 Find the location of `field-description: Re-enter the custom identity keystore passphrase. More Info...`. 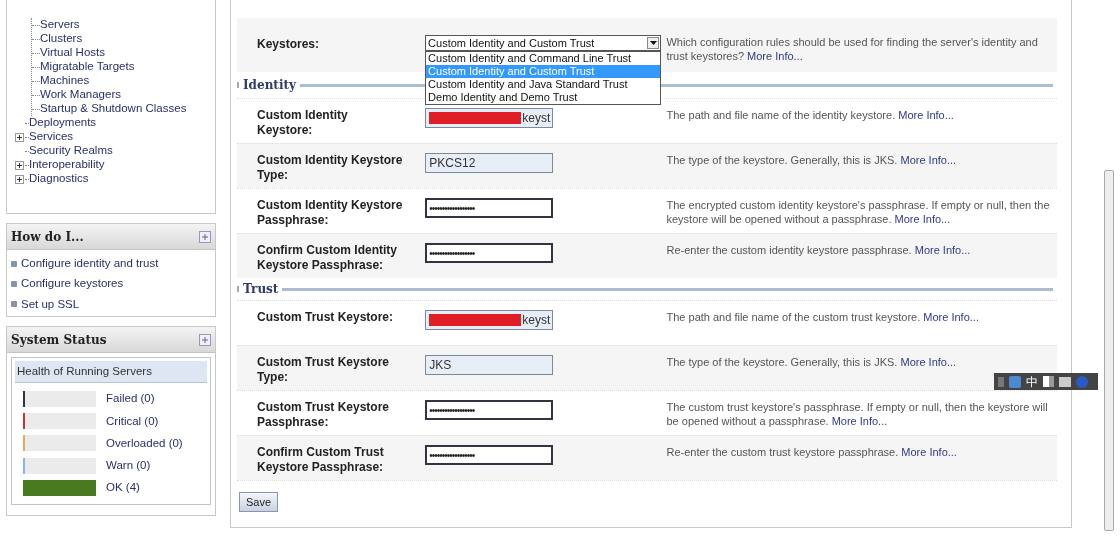

field-description: Re-enter the custom identity keystore passphrase. More Info... is located at coordinates (819, 250).